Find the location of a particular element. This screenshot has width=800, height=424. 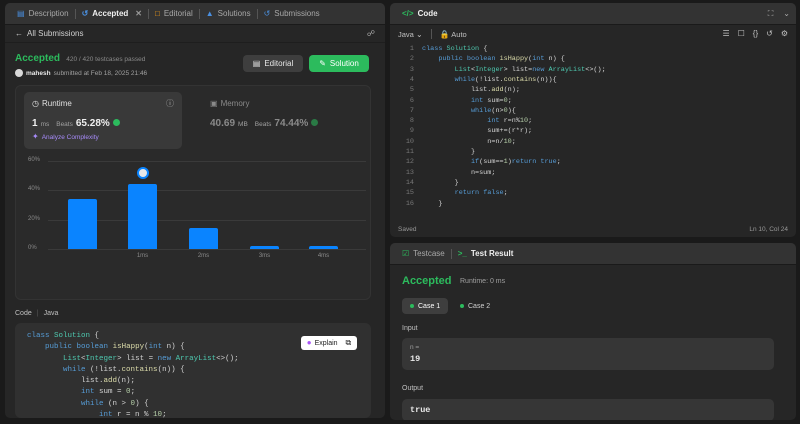

analyze-label: Analyze Complexity is located at coordinates (70, 137).